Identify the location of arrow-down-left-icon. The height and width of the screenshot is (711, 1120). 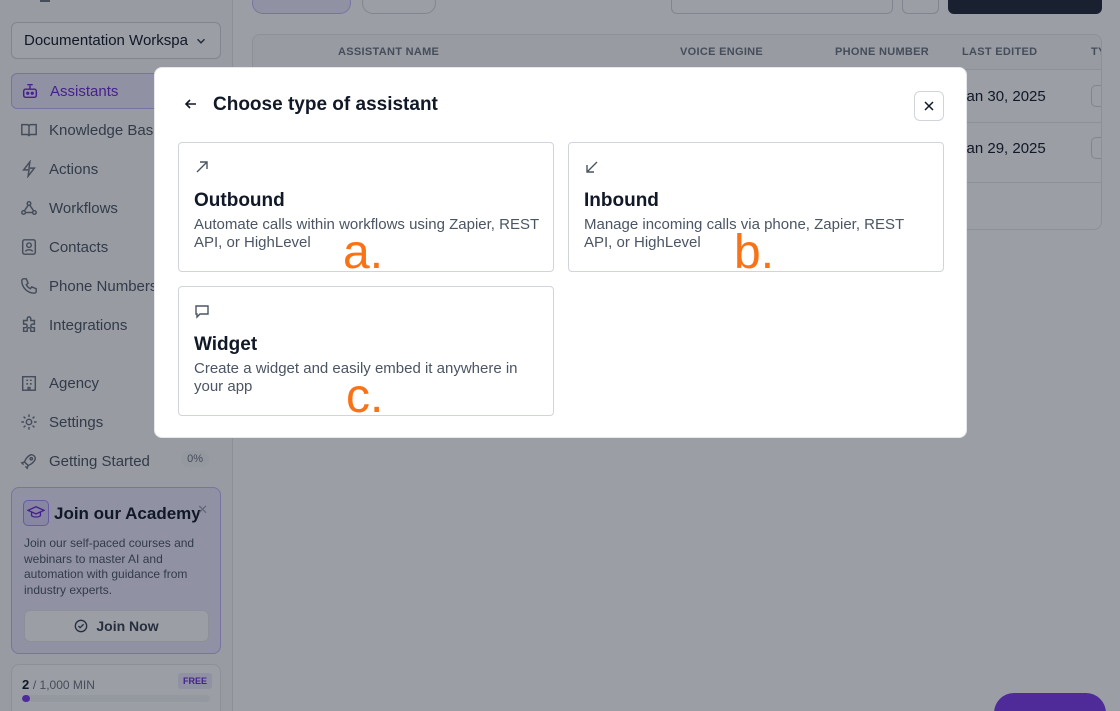
(592, 167).